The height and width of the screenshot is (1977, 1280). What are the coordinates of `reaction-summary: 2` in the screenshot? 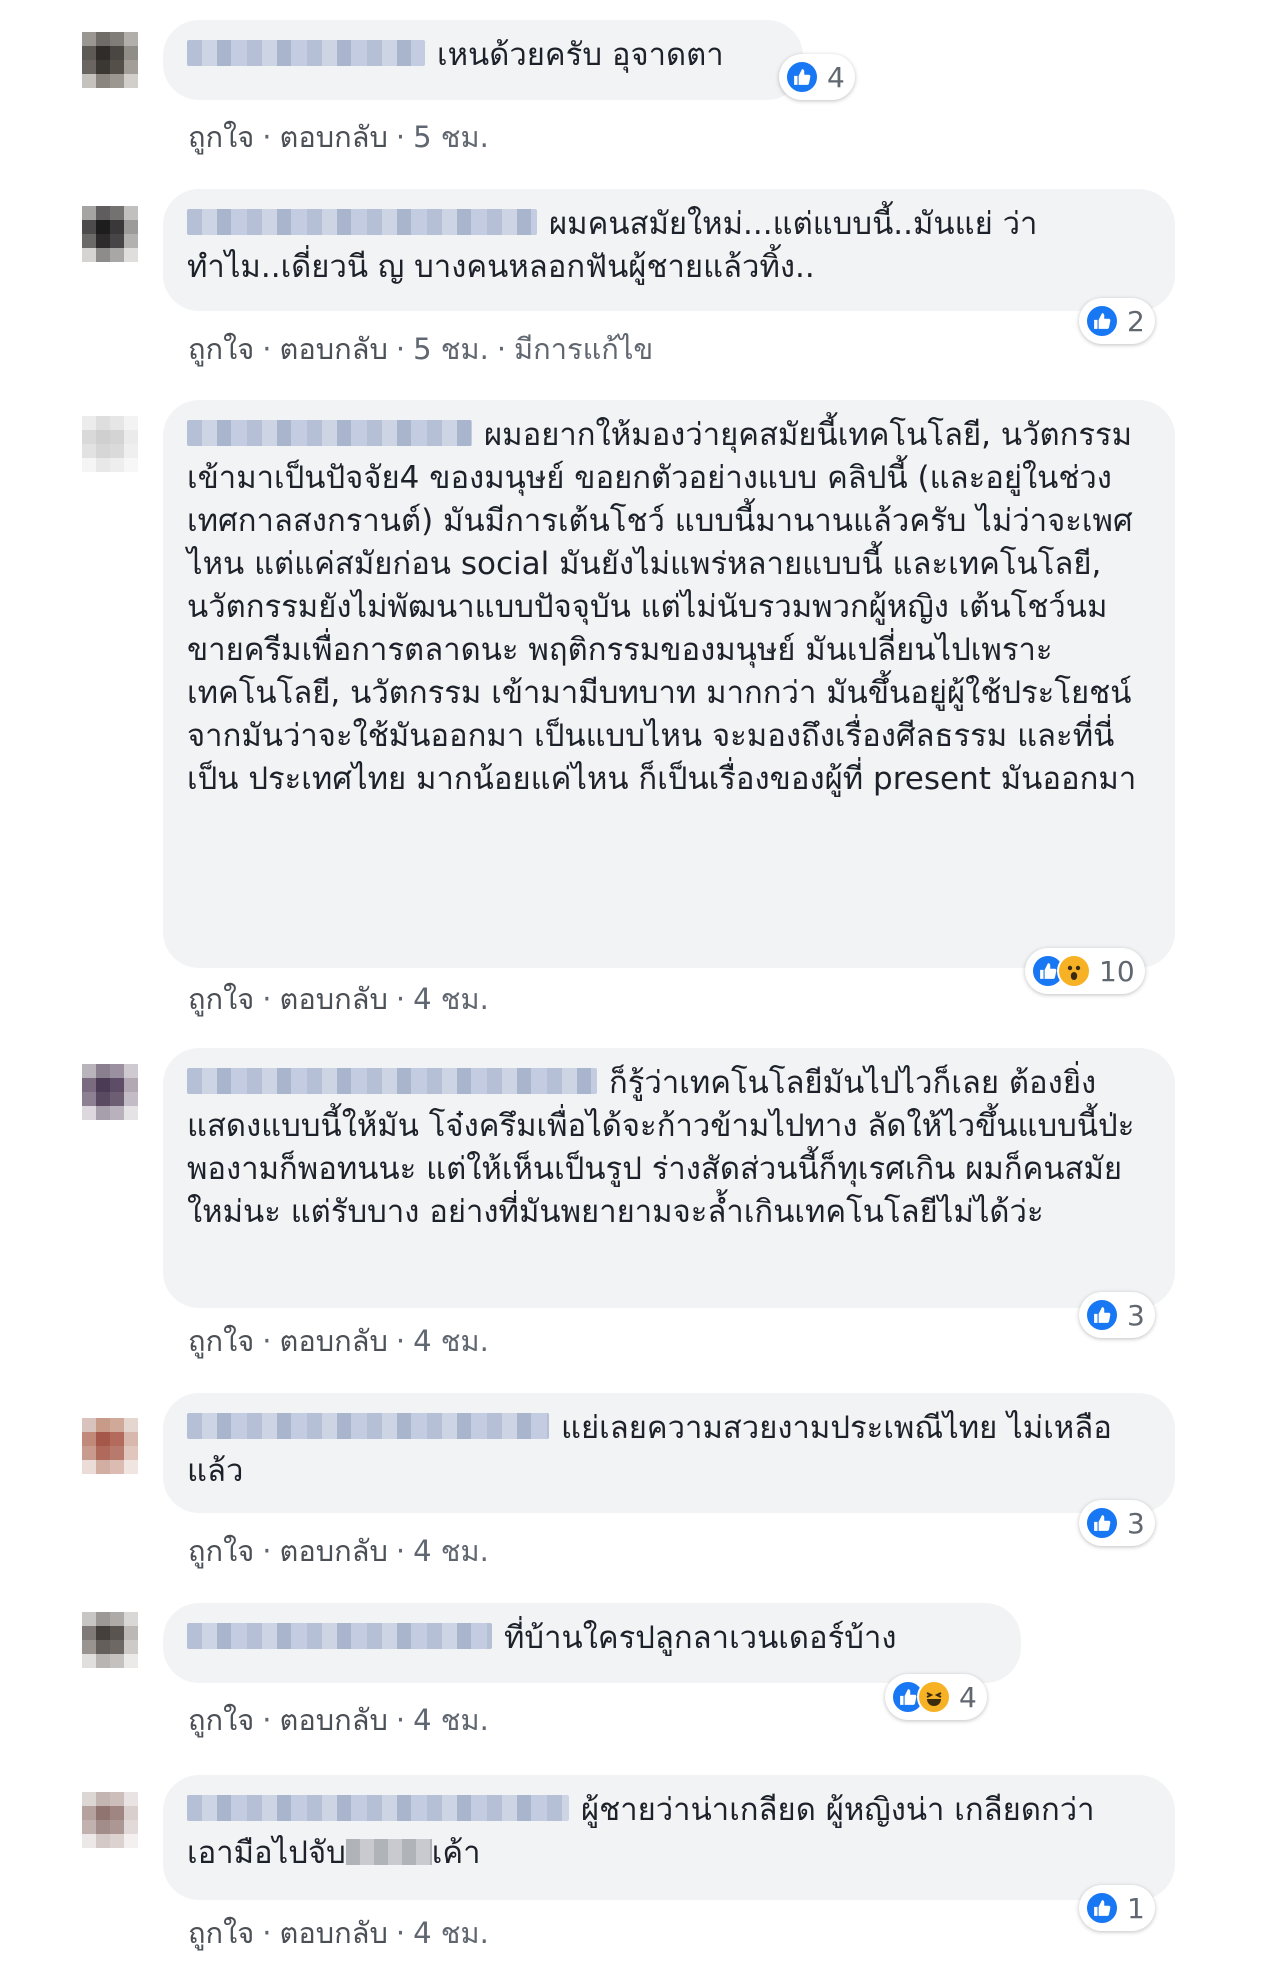 It's located at (1117, 321).